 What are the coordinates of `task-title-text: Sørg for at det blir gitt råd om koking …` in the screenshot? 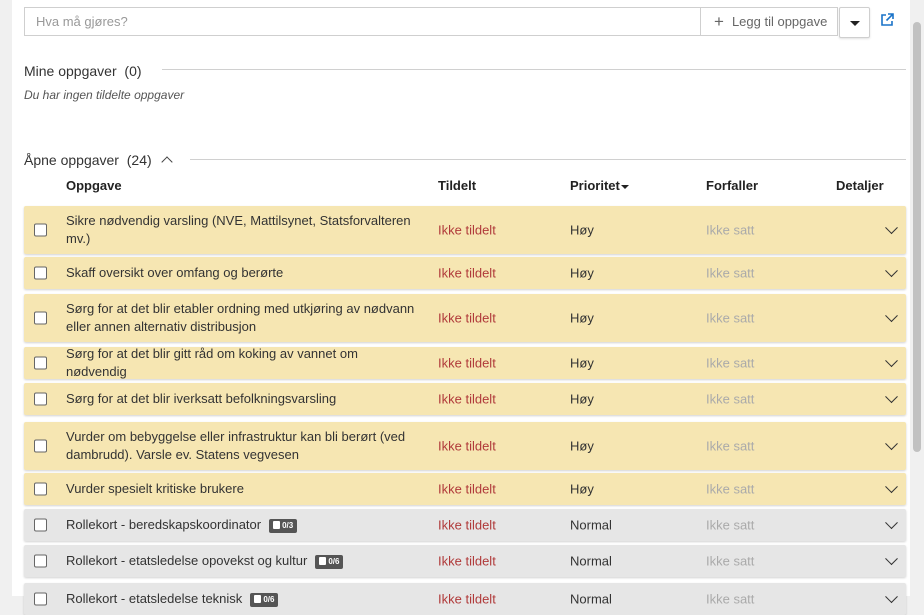 It's located at (212, 362).